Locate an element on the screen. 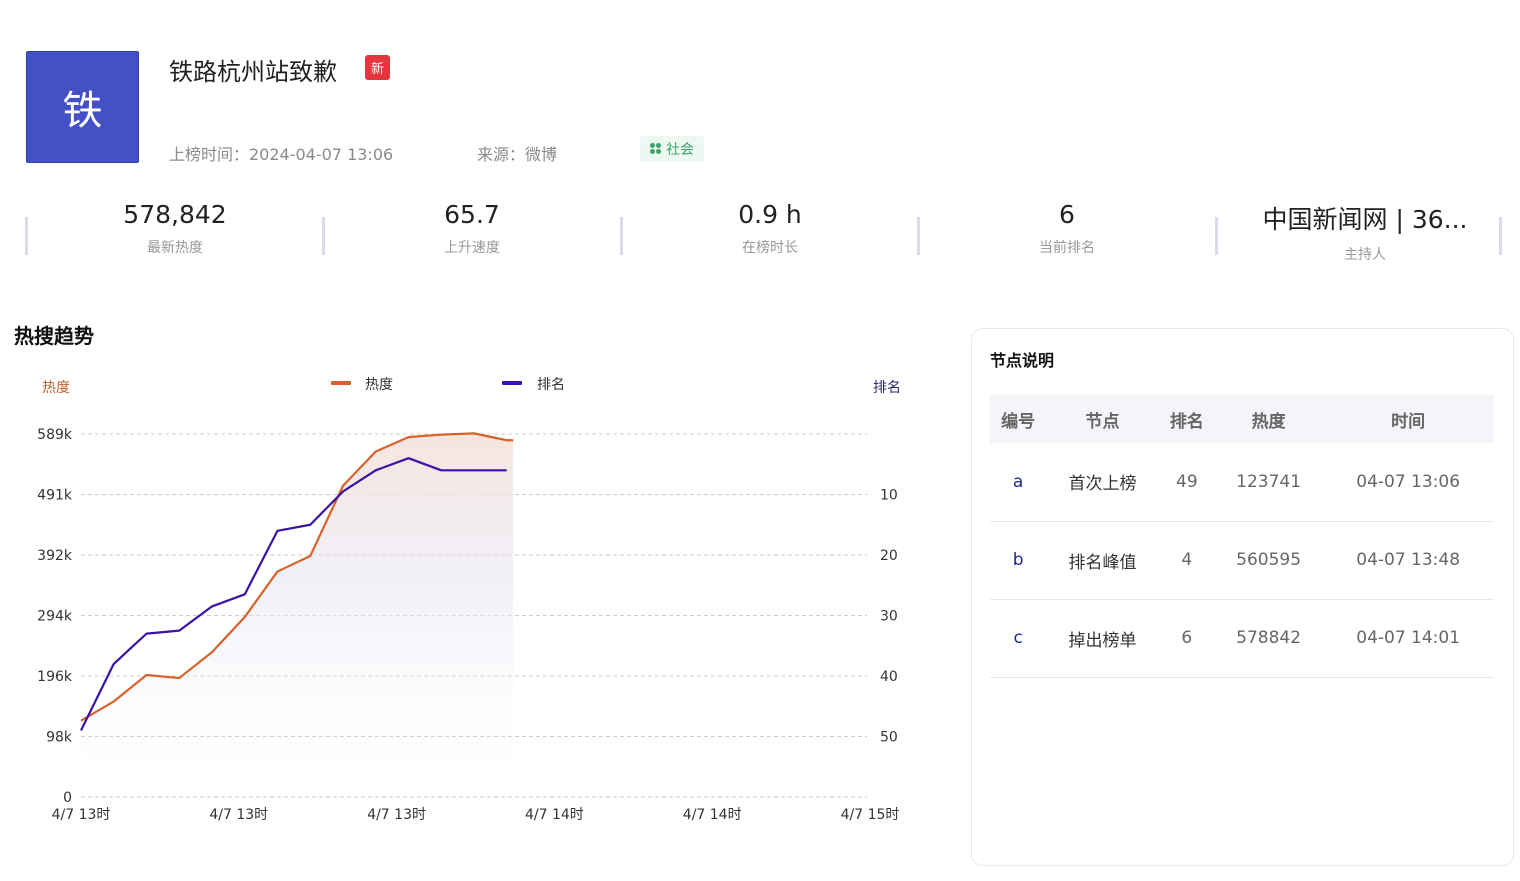  node-panel-title: 节点说明 is located at coordinates (1026, 361).